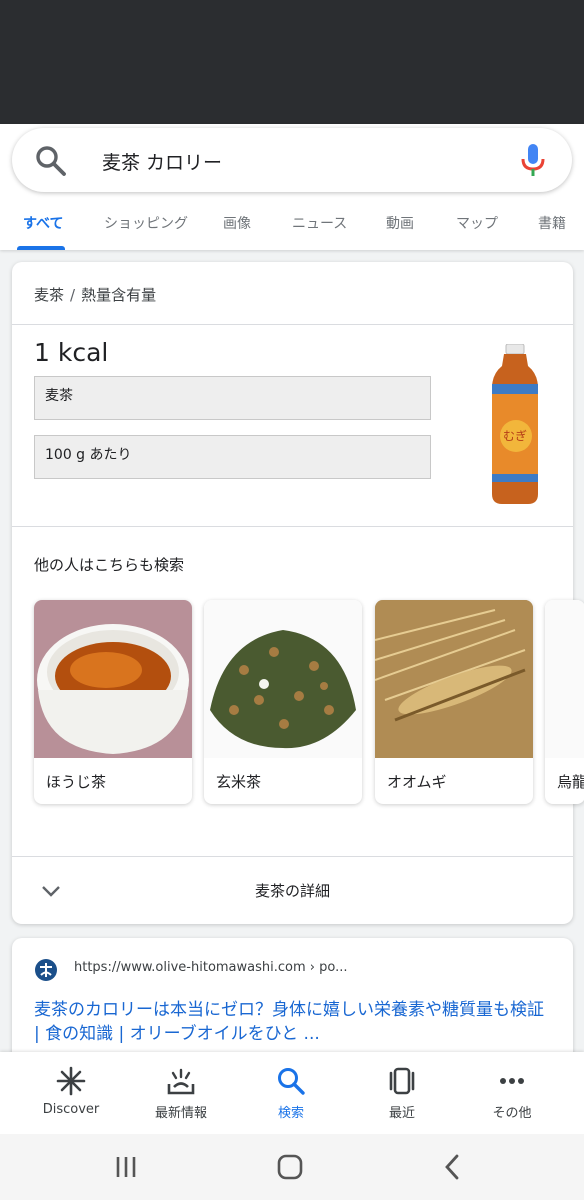 This screenshot has height=1200, width=584. Describe the element at coordinates (512, 1081) in the screenshot. I see `more-icon` at that location.